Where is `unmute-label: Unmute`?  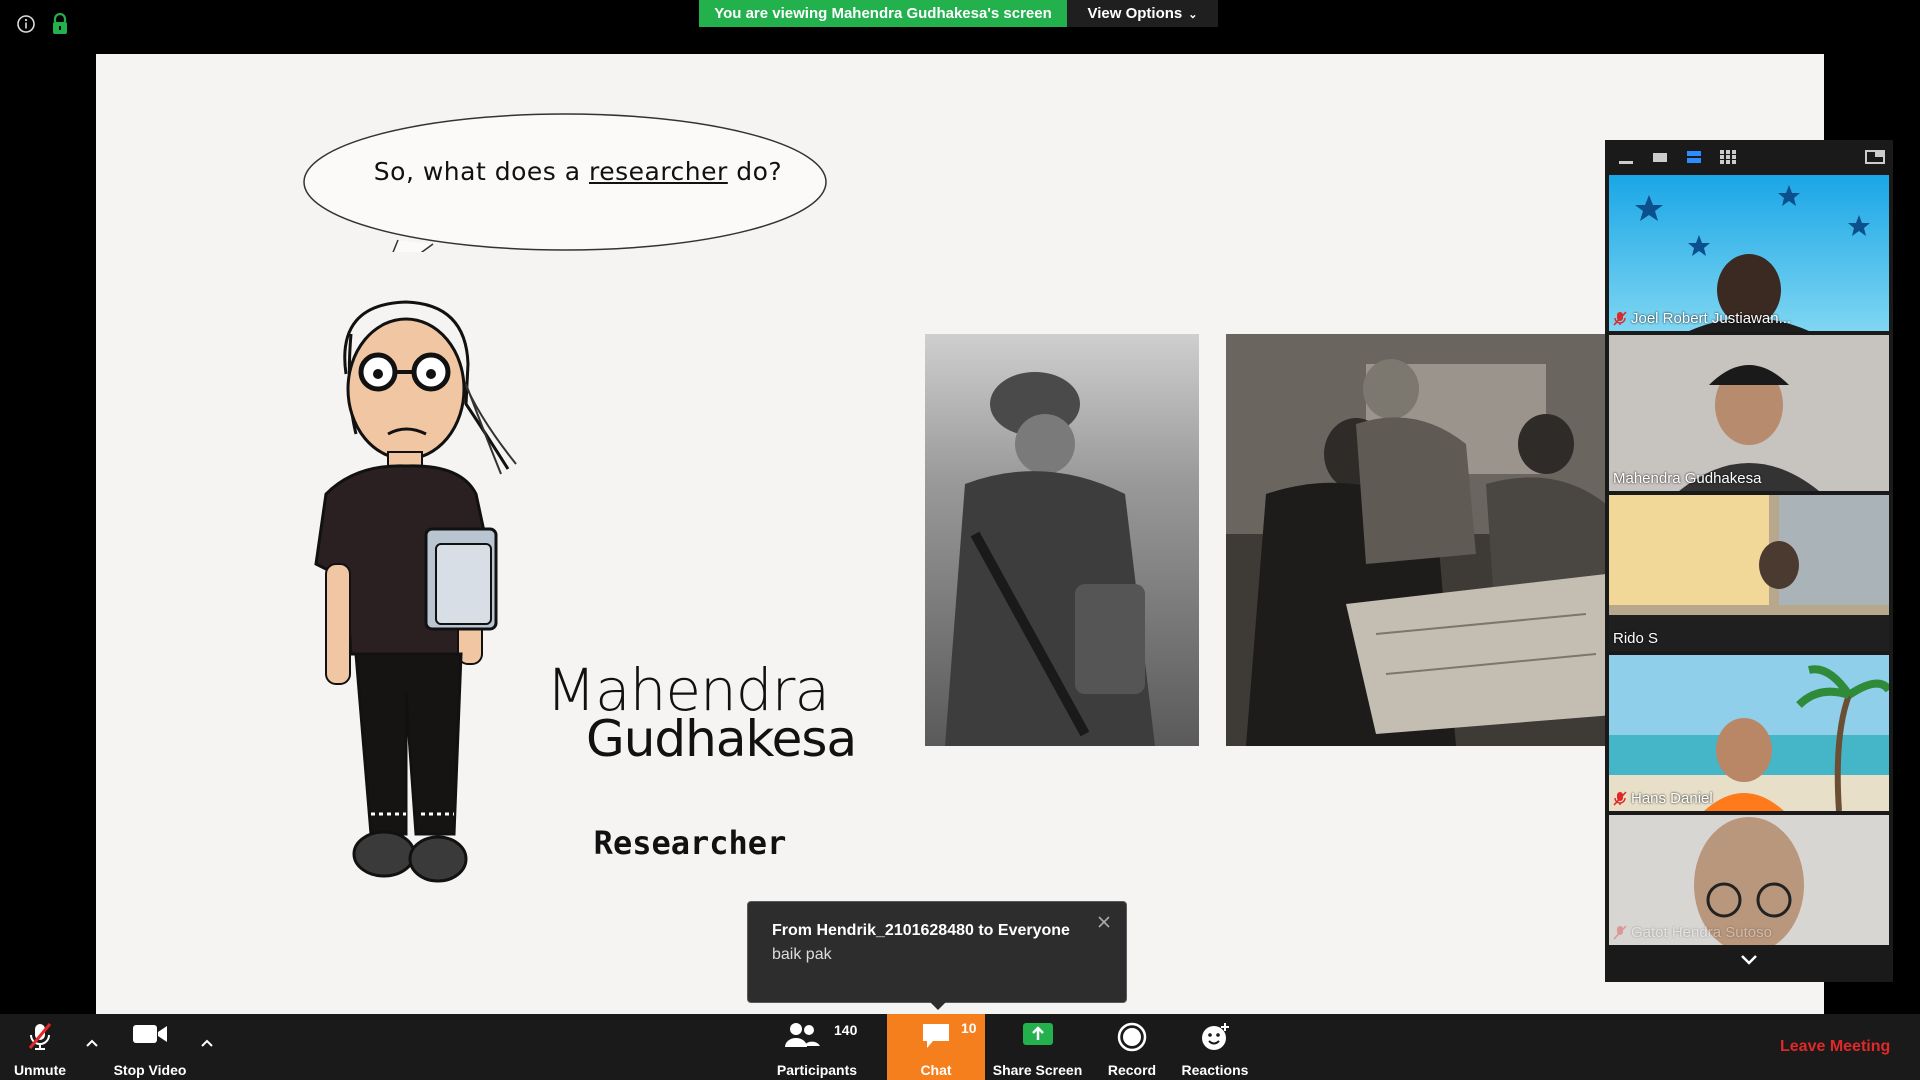 unmute-label: Unmute is located at coordinates (40, 1070).